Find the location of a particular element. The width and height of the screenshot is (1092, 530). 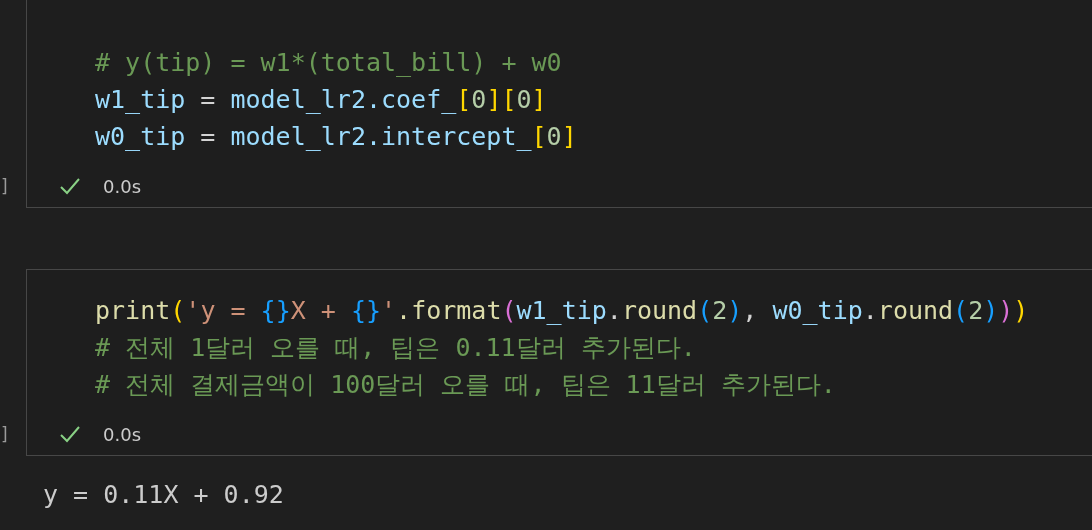

code-line: w0_tip = model_lr2.intercept_[0] is located at coordinates (336, 137).